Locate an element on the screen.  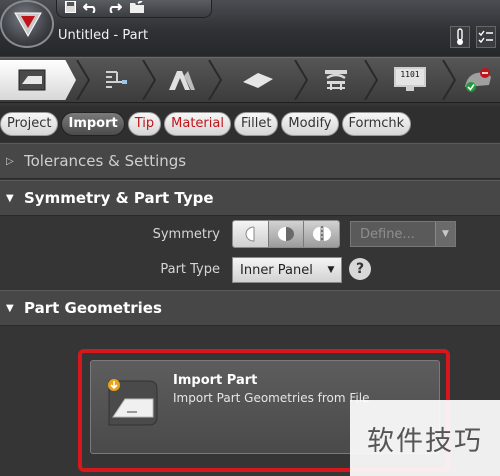
mirror-symmetry-icon is located at coordinates (321, 234).